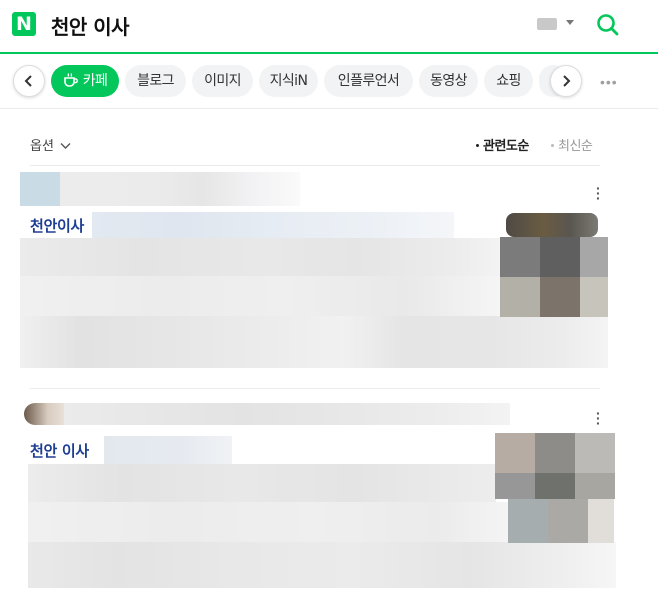  What do you see at coordinates (329, 26) in the screenshot?
I see `search-header: N 천안 이사` at bounding box center [329, 26].